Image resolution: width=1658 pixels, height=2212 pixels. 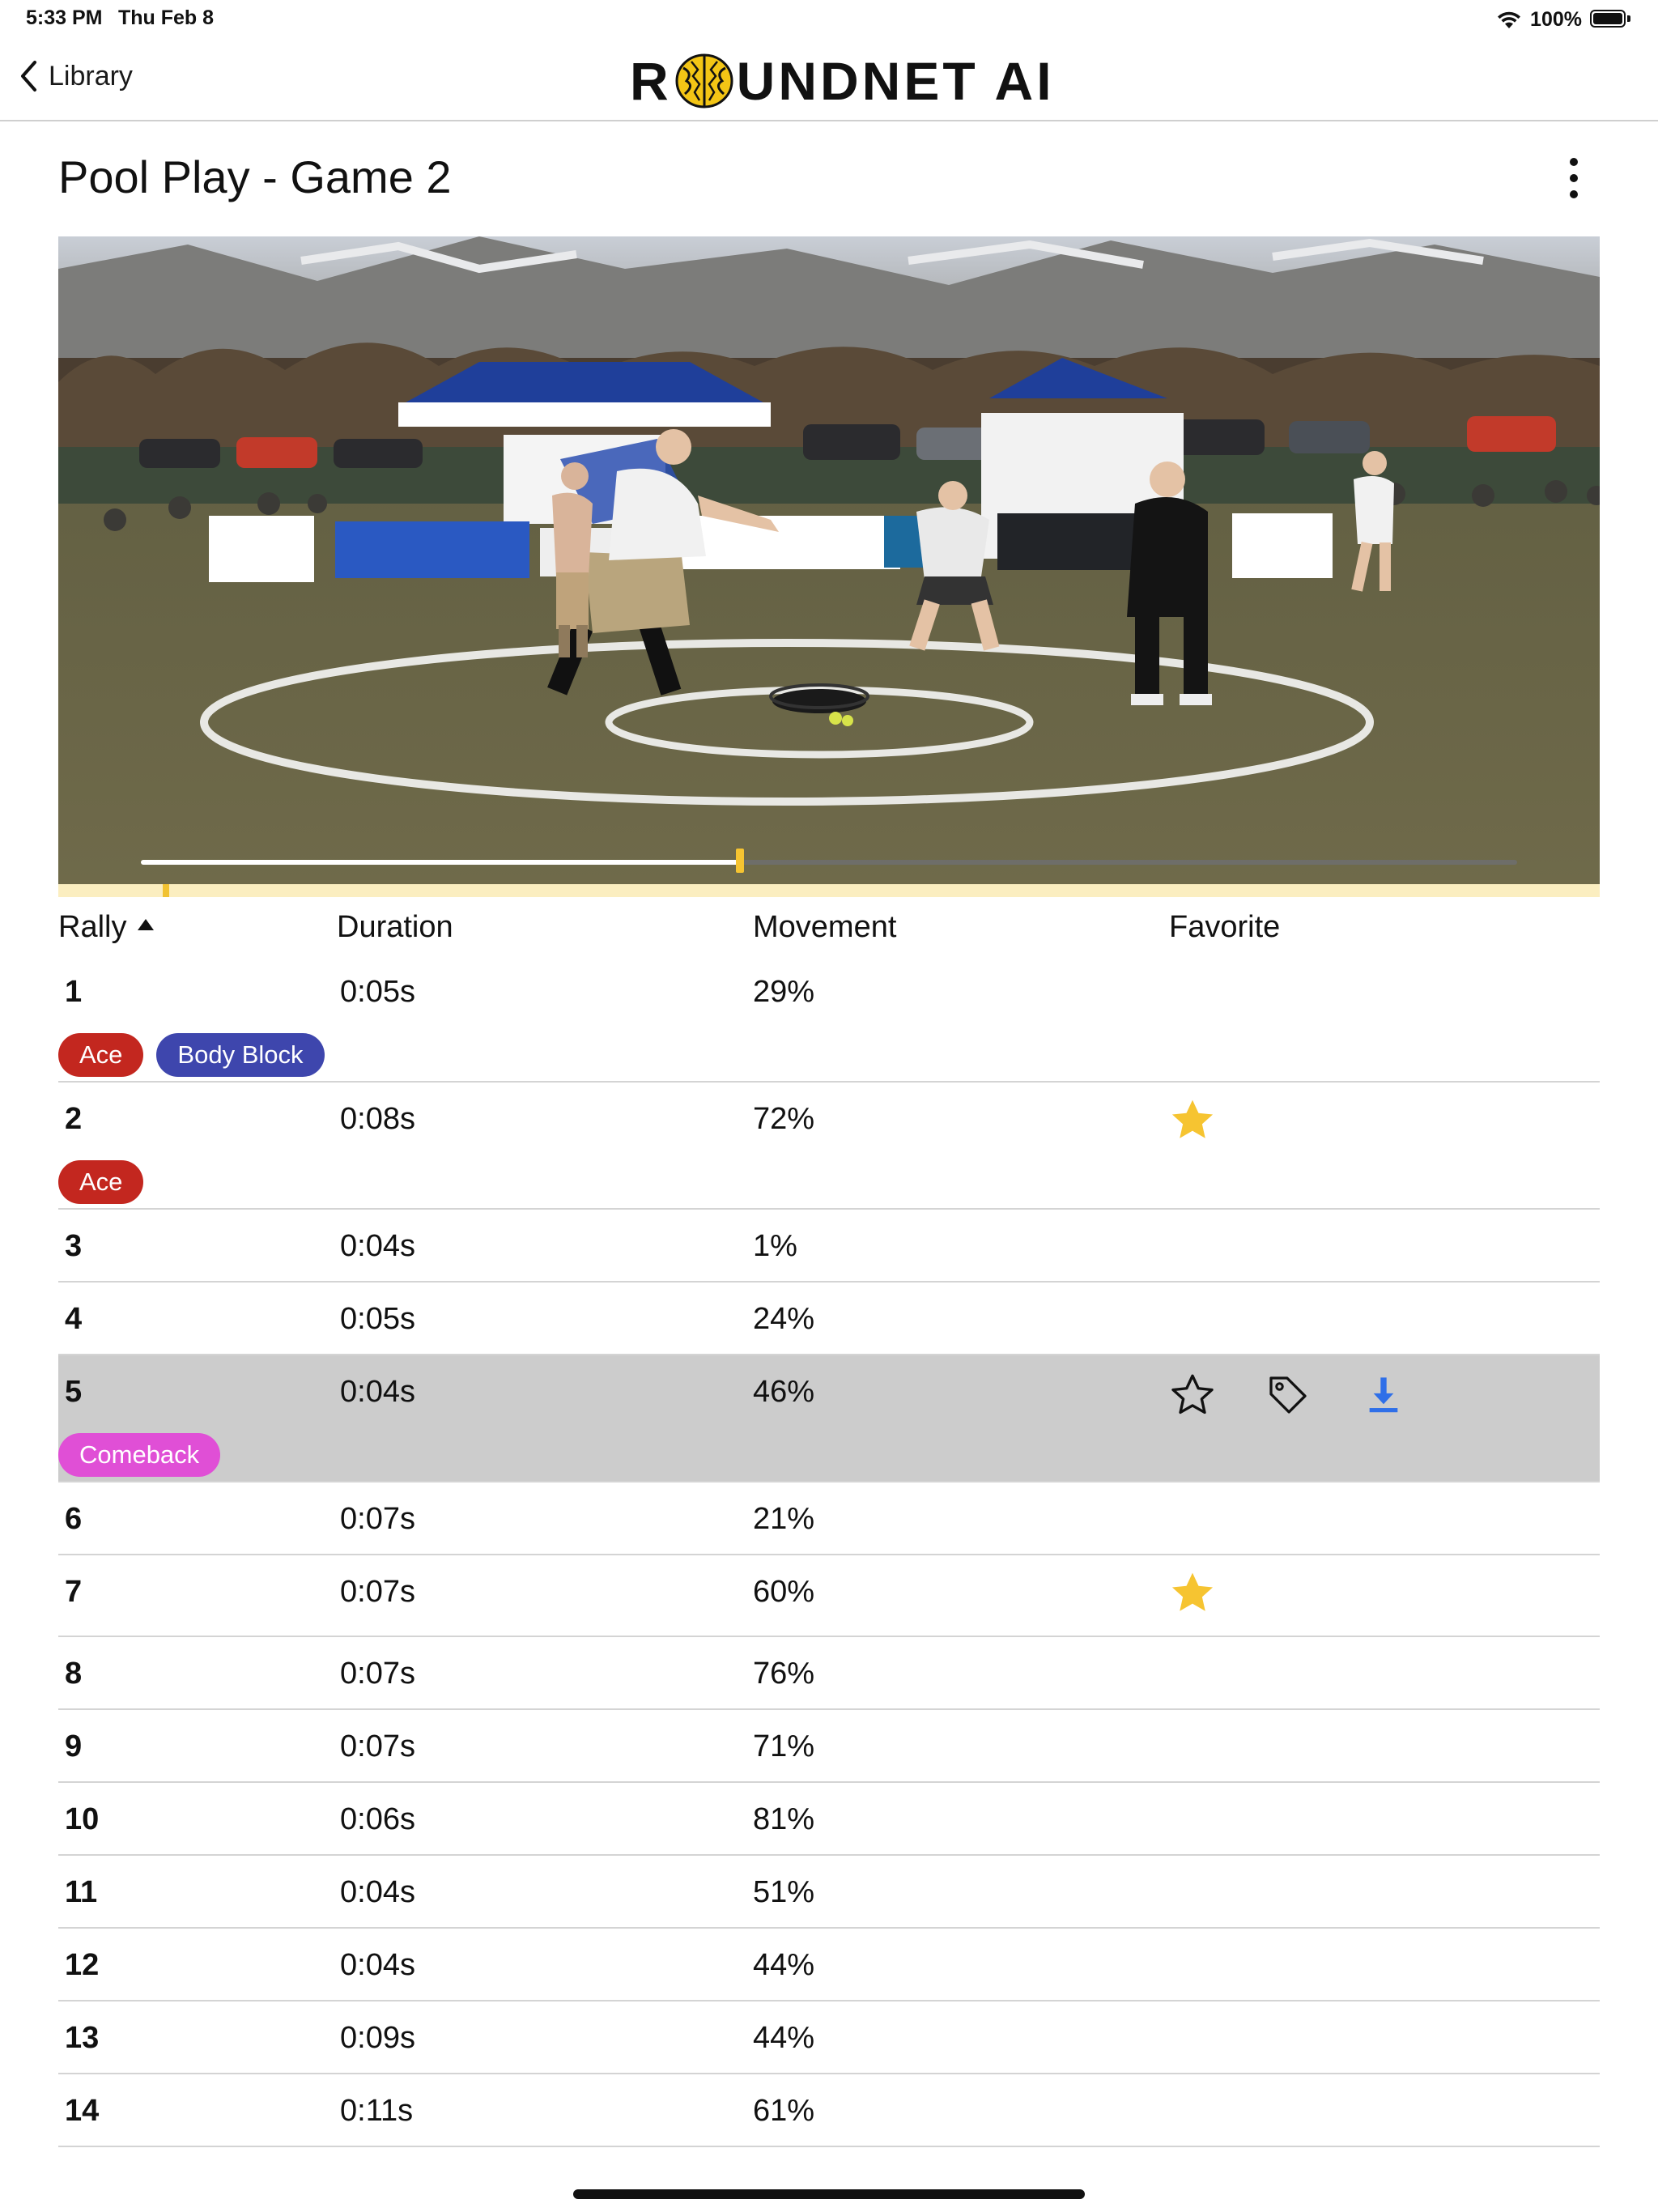 What do you see at coordinates (74, 1392) in the screenshot?
I see `rally-number: 5` at bounding box center [74, 1392].